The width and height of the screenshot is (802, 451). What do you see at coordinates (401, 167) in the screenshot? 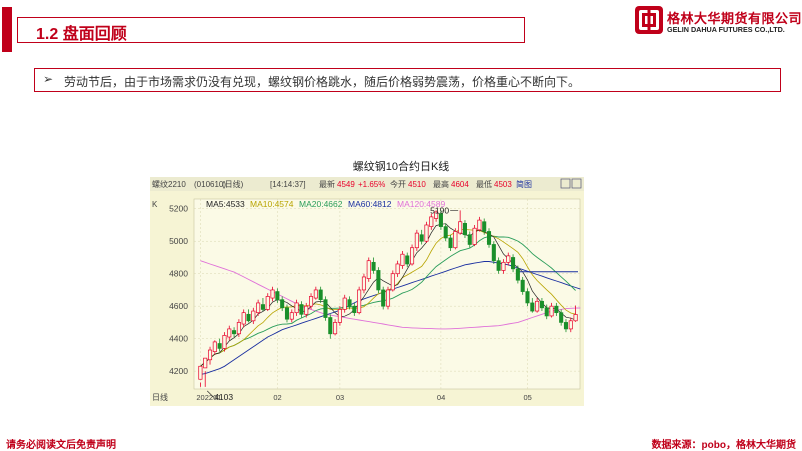
I see `chart-title: 螺纹钢10合约日K线` at bounding box center [401, 167].